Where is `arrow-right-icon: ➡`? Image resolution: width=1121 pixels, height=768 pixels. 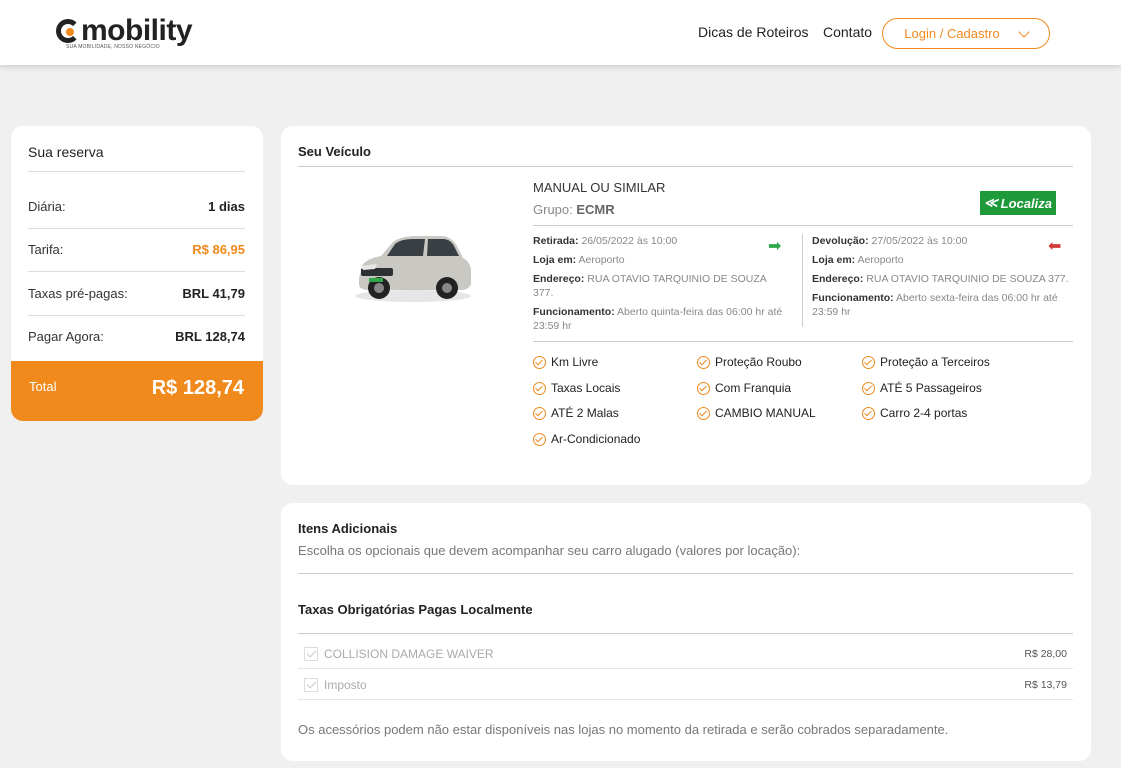
arrow-right-icon: ➡ is located at coordinates (775, 246).